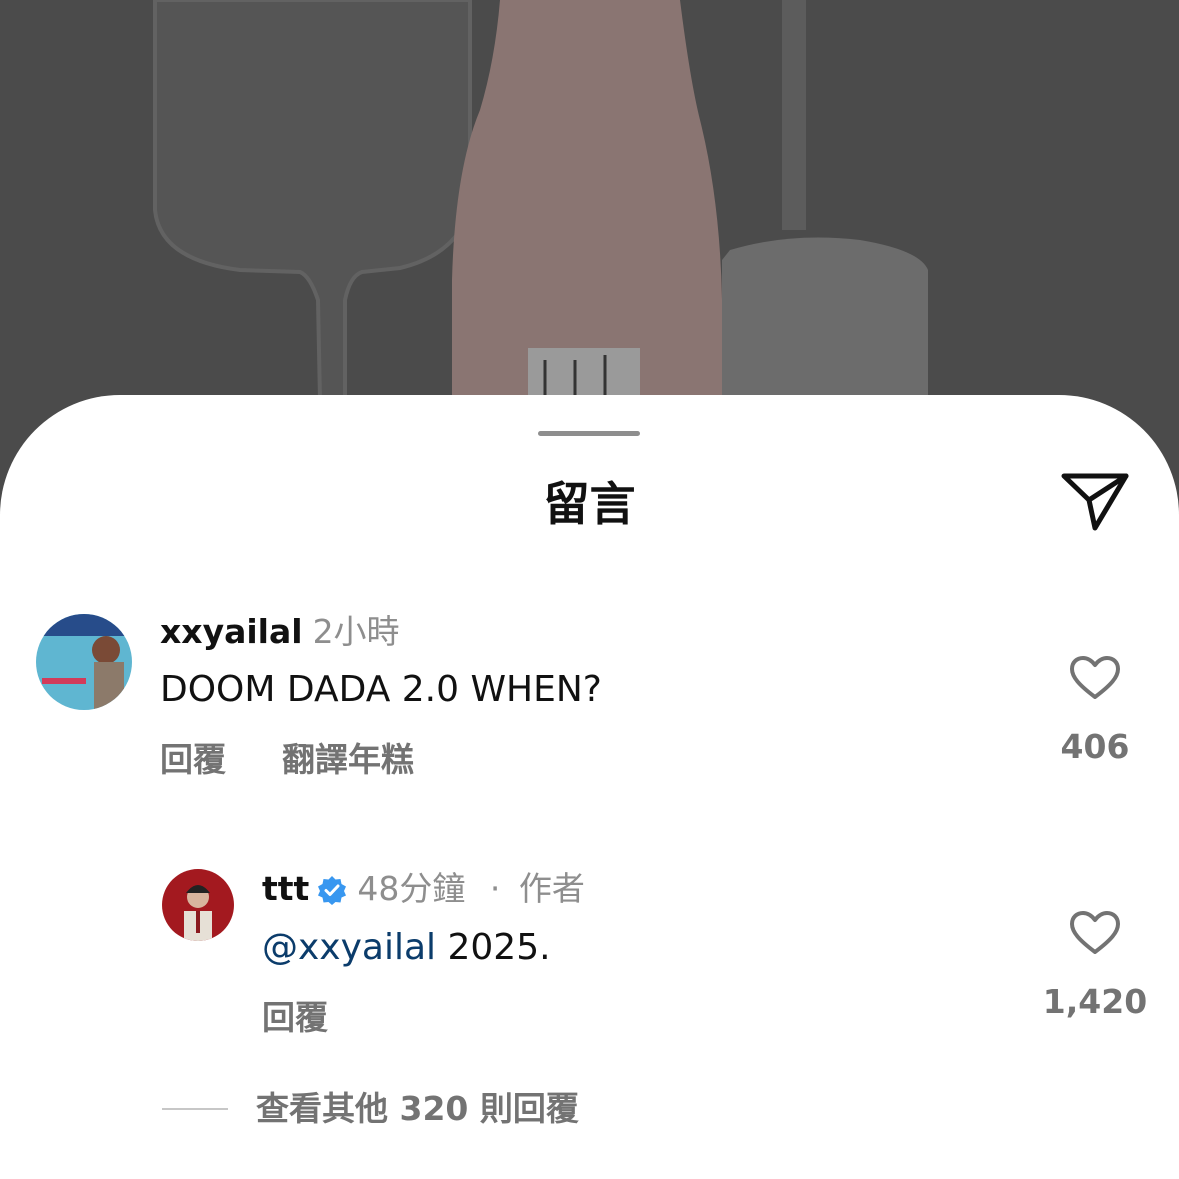 Image resolution: width=1179 pixels, height=1179 pixels. I want to click on comment-meta: xxyailal 2小時, so click(280, 632).